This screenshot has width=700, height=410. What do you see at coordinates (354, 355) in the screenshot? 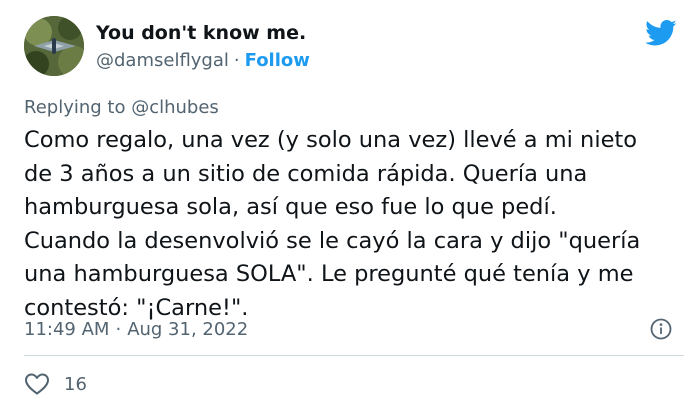
I see `divider` at bounding box center [354, 355].